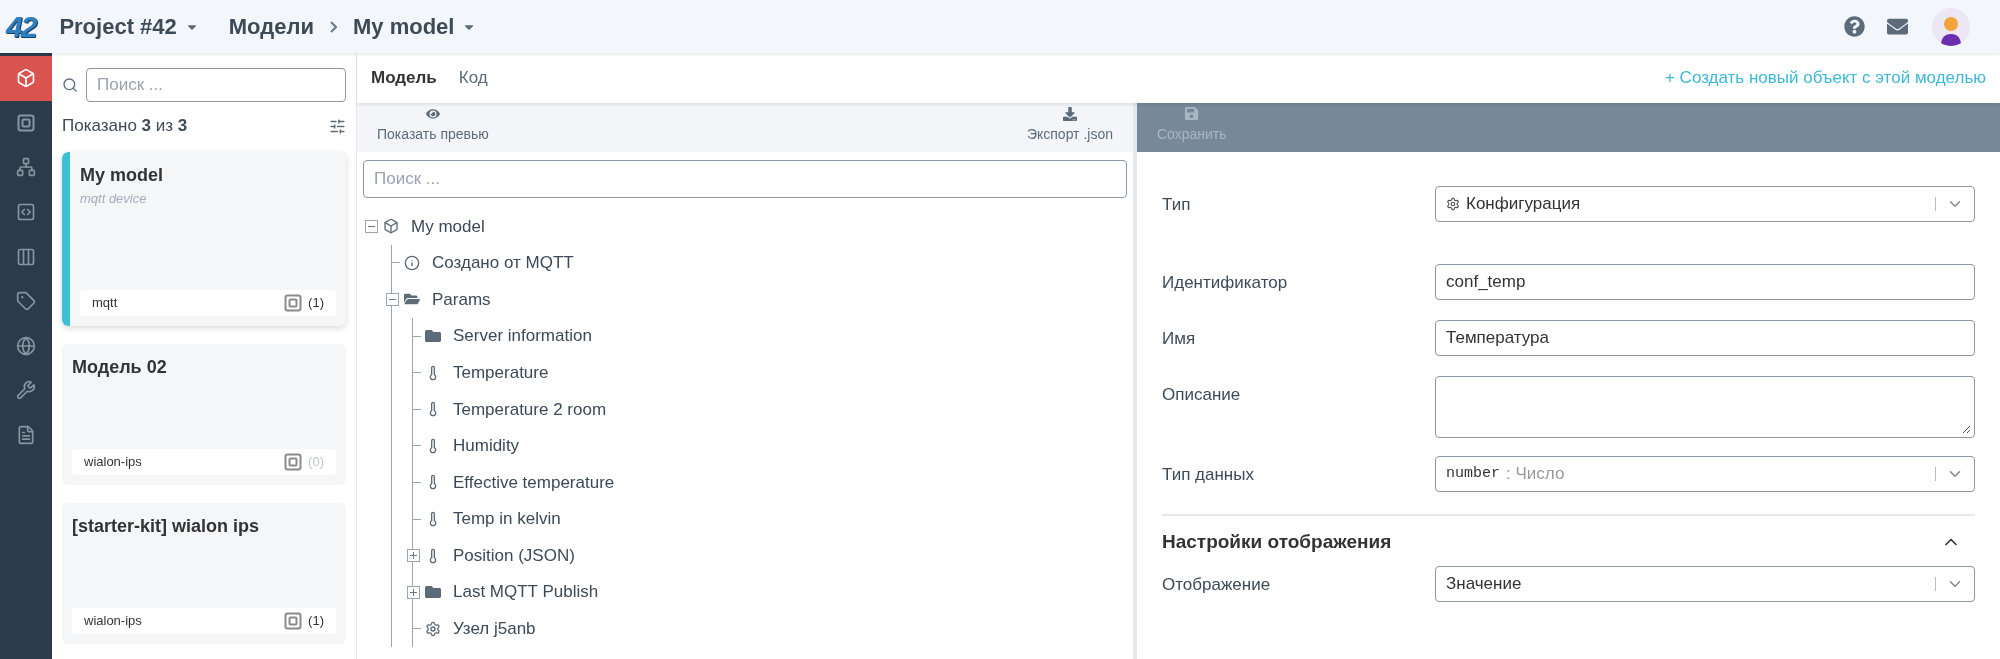 This screenshot has width=2000, height=659. I want to click on tree-item: Узел j5anb, so click(494, 629).